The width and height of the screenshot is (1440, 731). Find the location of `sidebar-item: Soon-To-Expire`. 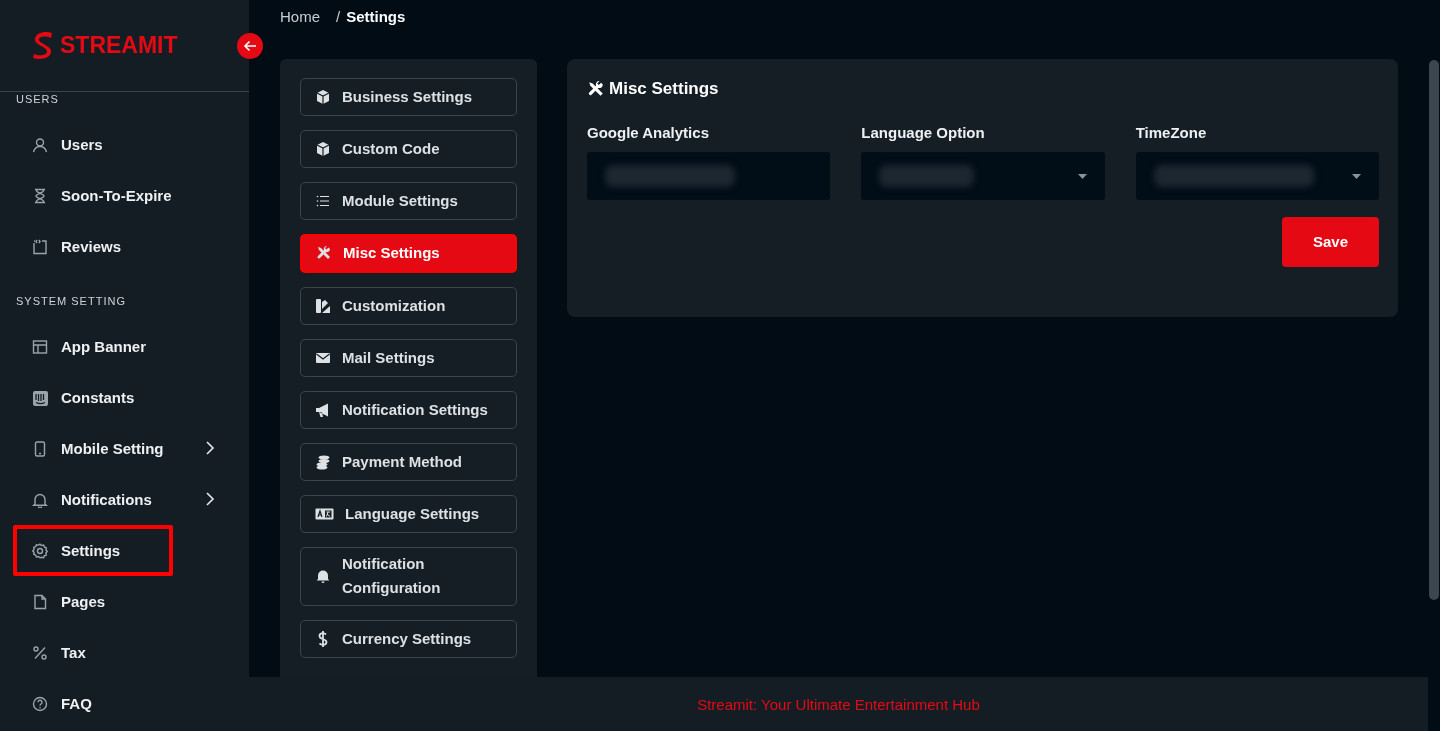

sidebar-item: Soon-To-Expire is located at coordinates (116, 195).